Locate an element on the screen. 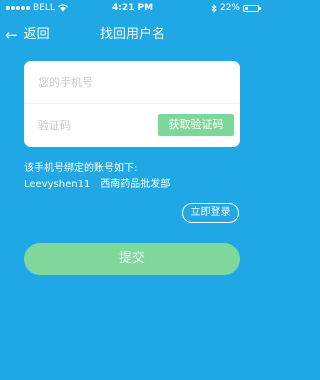 Image resolution: width=320 pixels, height=380 pixels. battery-icon is located at coordinates (252, 8).